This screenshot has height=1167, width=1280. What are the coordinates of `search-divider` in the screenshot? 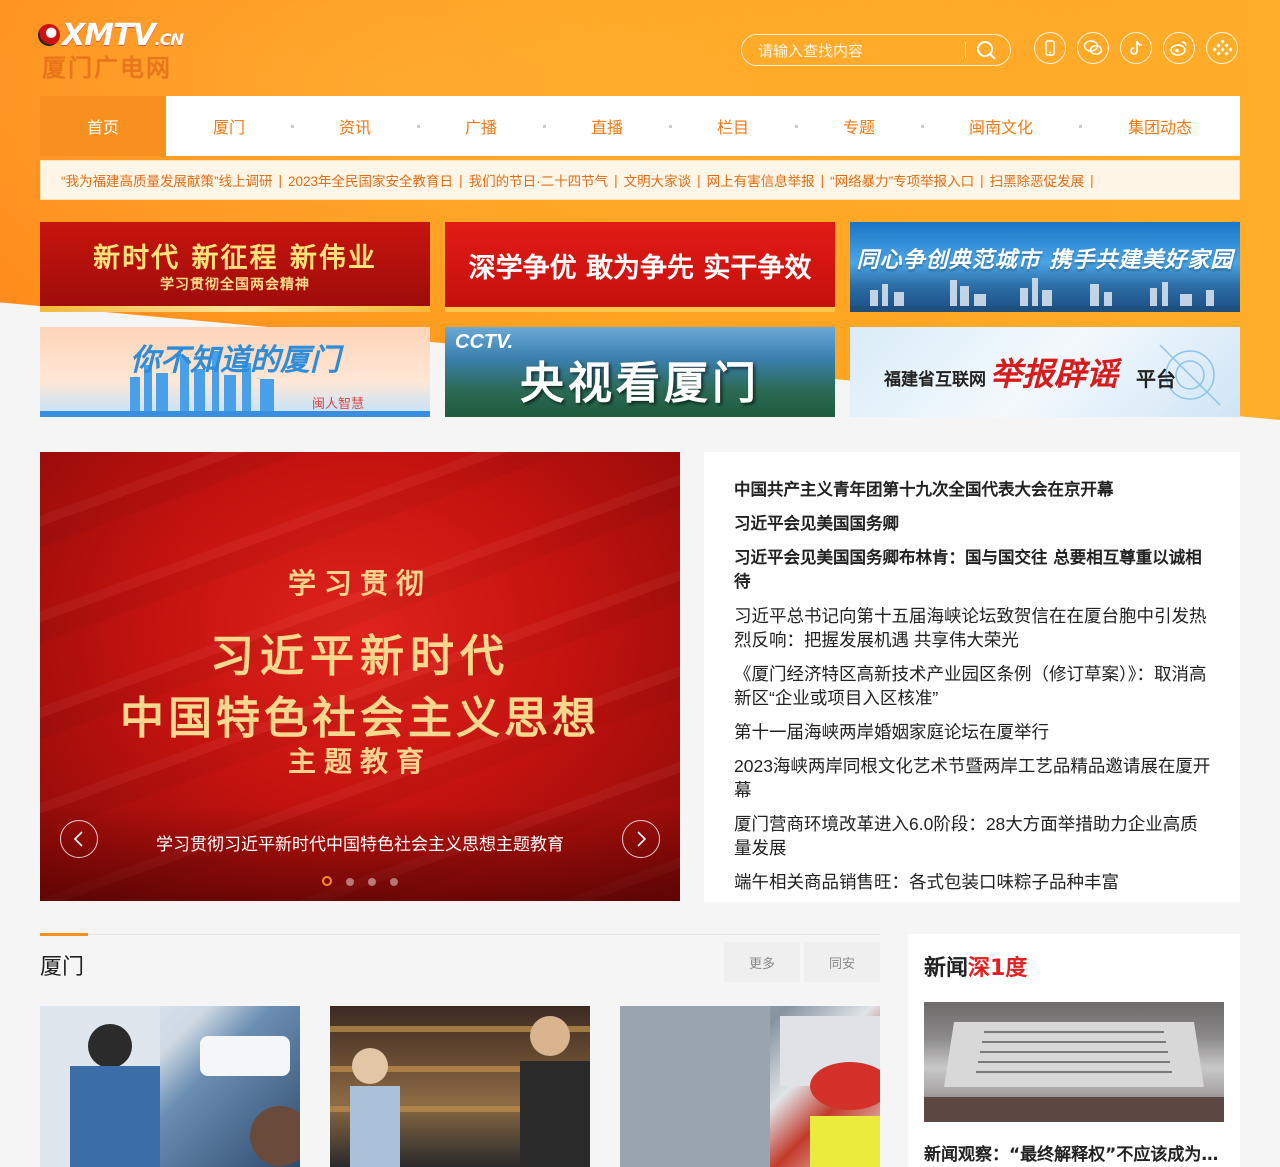 It's located at (965, 50).